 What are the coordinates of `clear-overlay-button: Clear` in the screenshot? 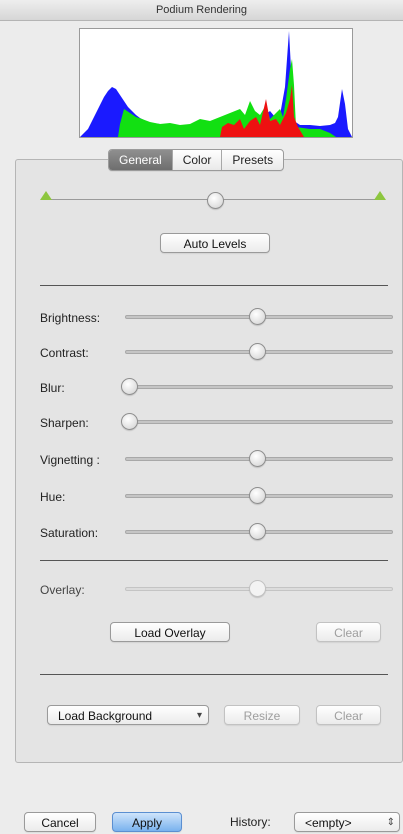 It's located at (348, 632).